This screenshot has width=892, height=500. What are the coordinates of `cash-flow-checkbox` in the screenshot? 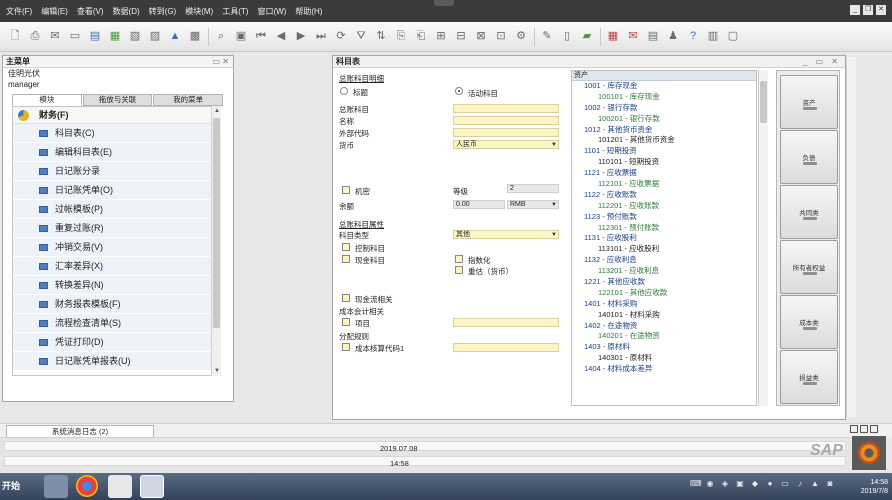 It's located at (346, 298).